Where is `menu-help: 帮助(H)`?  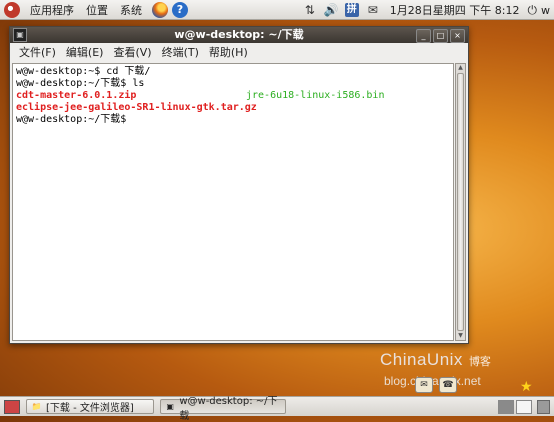
menu-help: 帮助(H) is located at coordinates (228, 52).